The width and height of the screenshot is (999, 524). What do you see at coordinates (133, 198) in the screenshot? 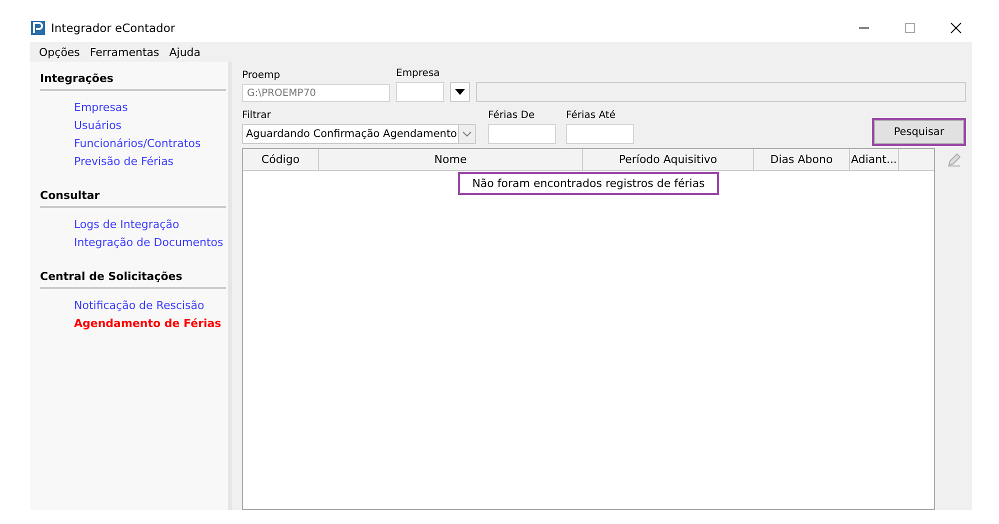
I see `section-heading: Consultar` at bounding box center [133, 198].